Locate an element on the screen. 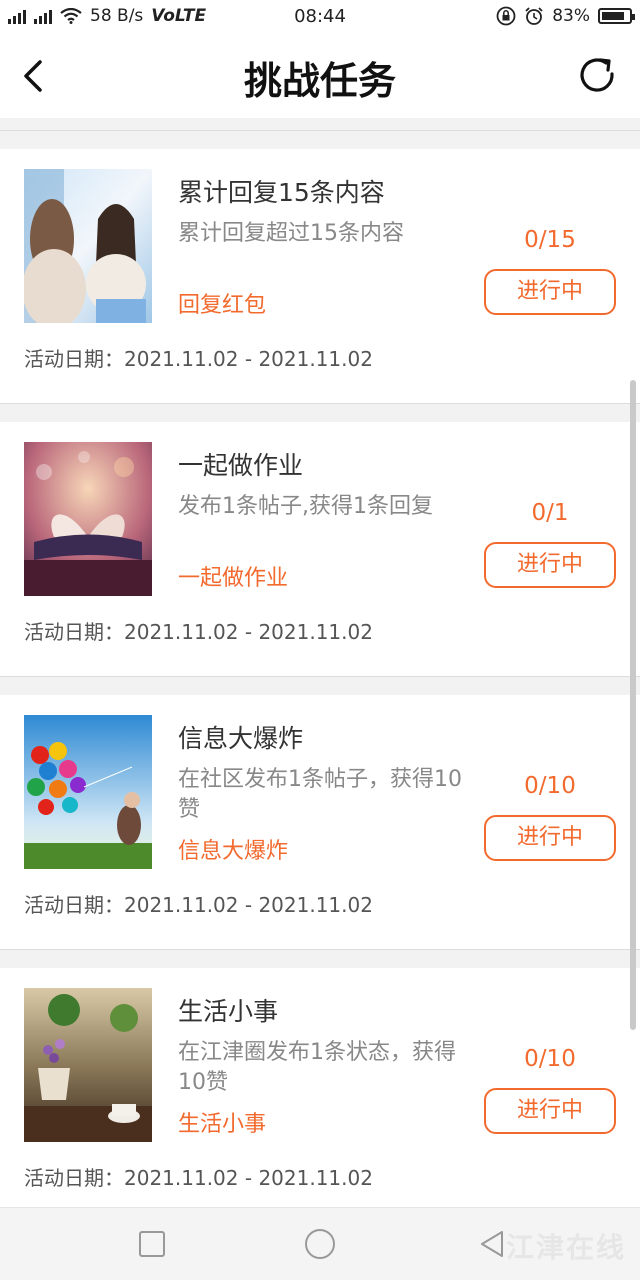 This screenshot has height=1280, width=640. status-bar: 58 B/s VoLTE 08:44 83% is located at coordinates (320, 17).